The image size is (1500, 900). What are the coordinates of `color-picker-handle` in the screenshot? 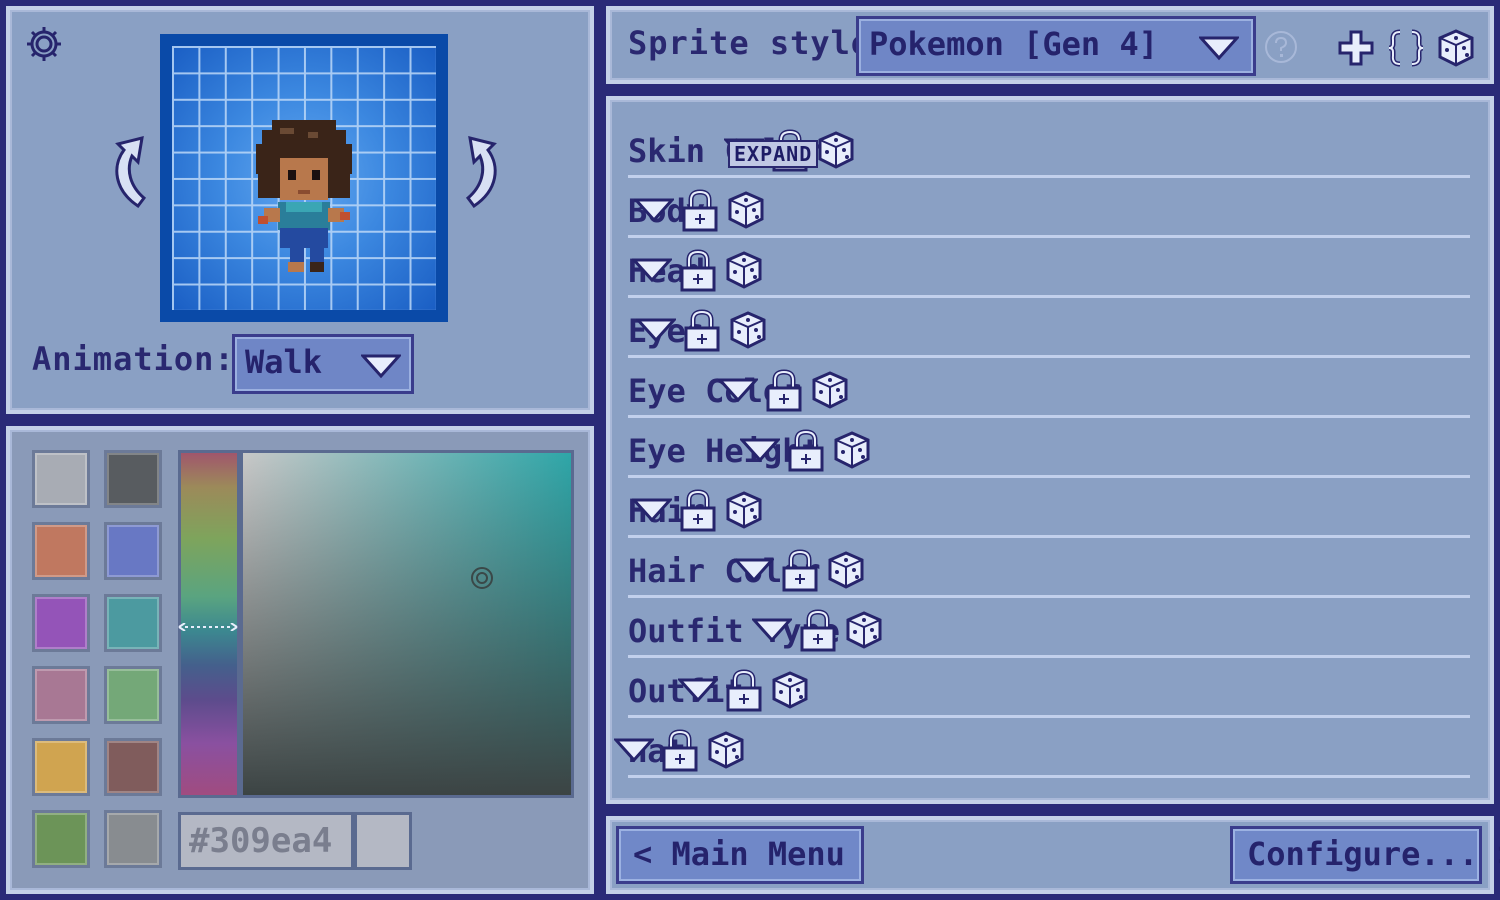 It's located at (482, 578).